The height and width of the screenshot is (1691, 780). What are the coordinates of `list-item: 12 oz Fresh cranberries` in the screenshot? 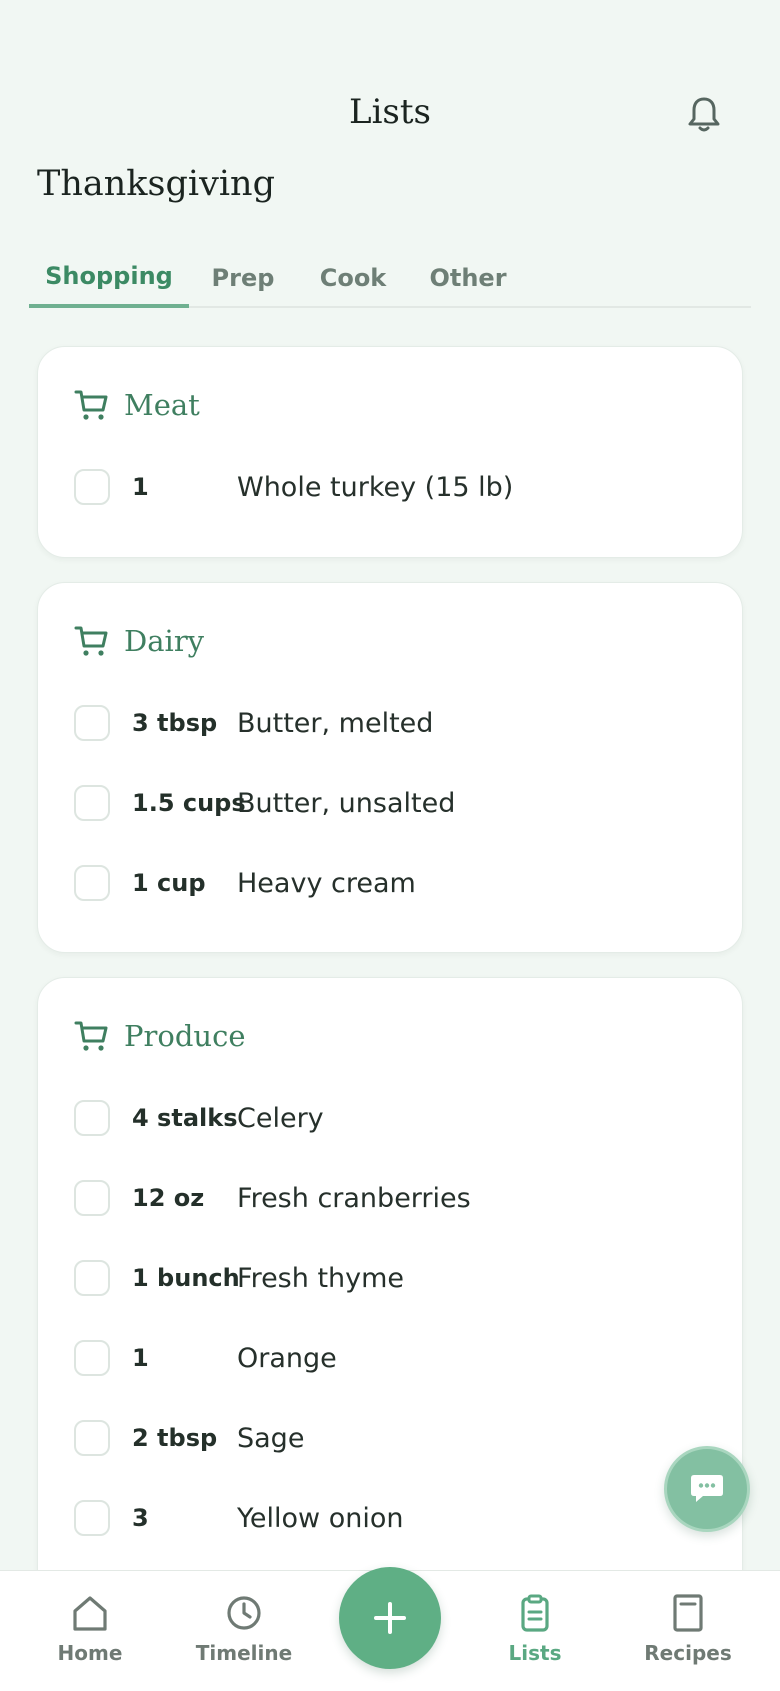 It's located at (390, 1198).